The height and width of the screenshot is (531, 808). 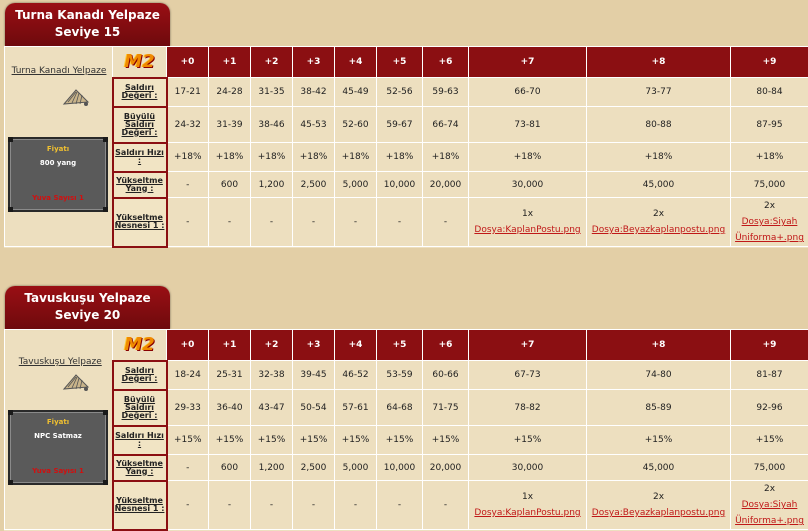 I want to click on level-header: +1, so click(x=230, y=62).